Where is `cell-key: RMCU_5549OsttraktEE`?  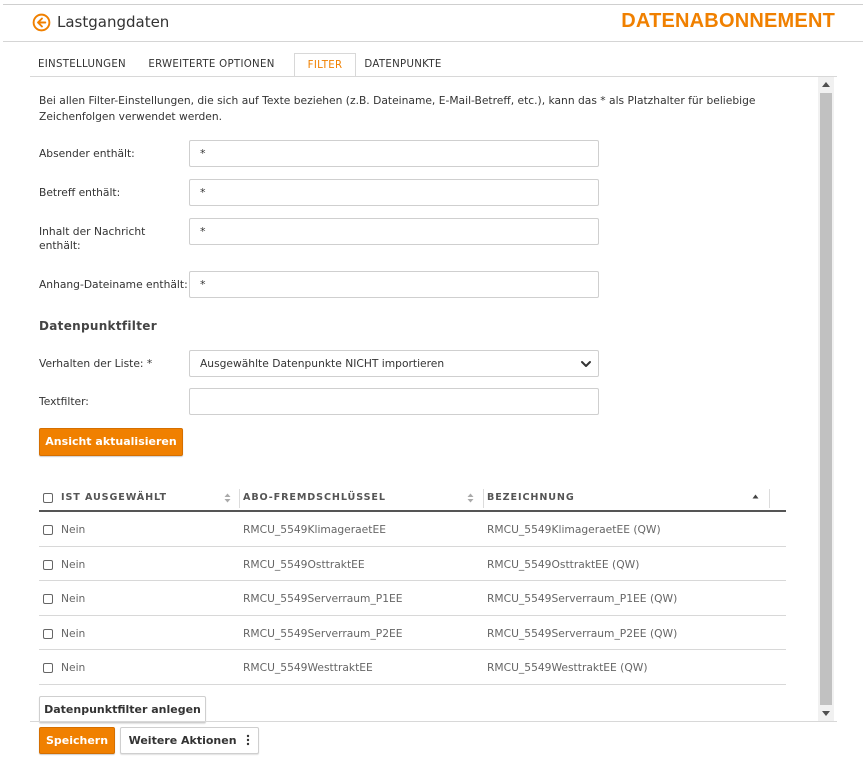
cell-key: RMCU_5549OsttraktEE is located at coordinates (304, 564).